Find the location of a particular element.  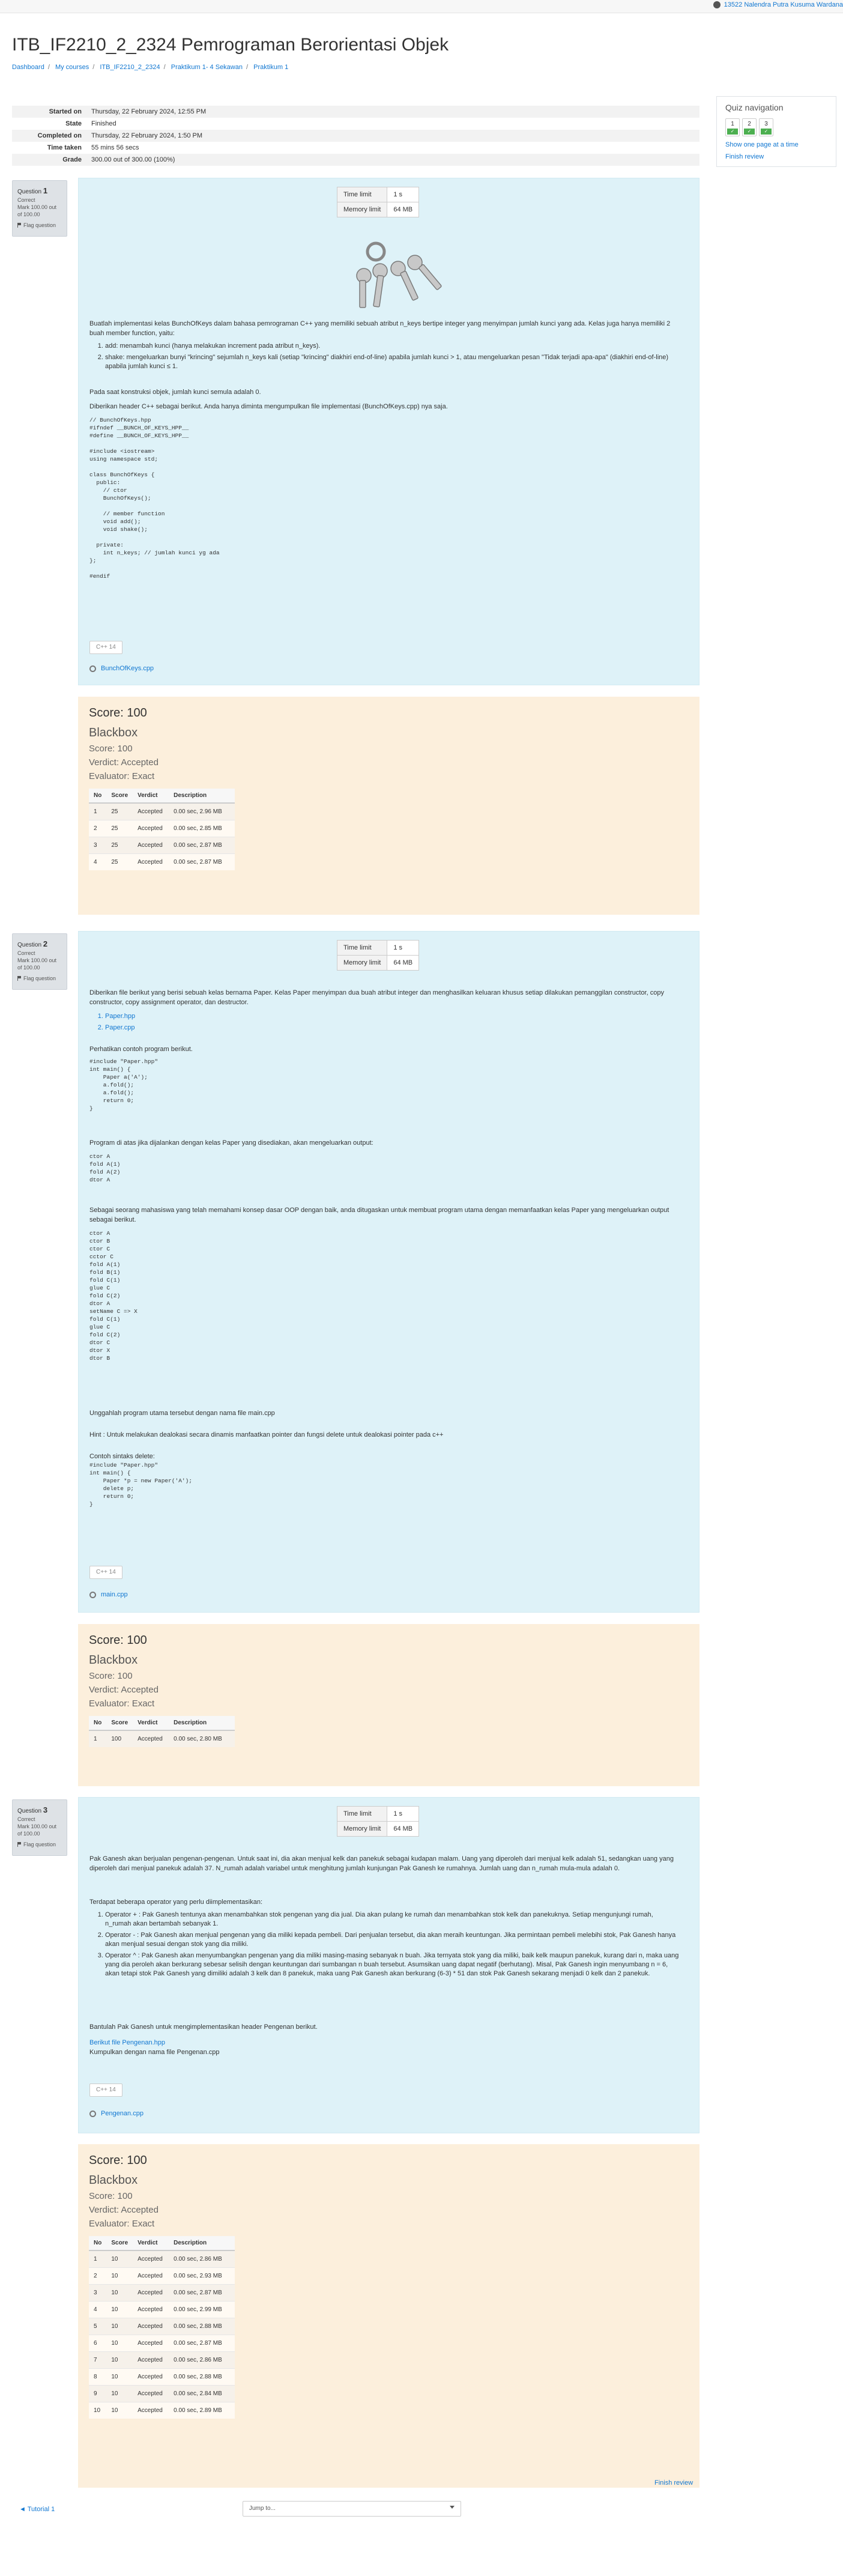

table-cell: 0.00 sec, 2.86 MB is located at coordinates (202, 2259).